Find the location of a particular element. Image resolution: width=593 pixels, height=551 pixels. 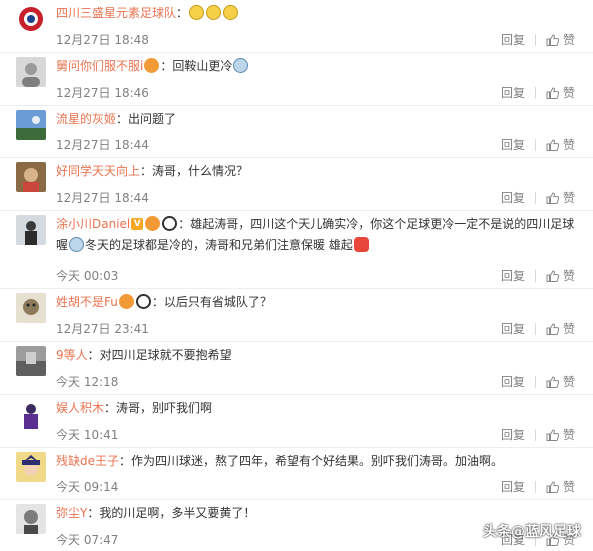

comment-time: 今天 07:47 is located at coordinates (87, 540).